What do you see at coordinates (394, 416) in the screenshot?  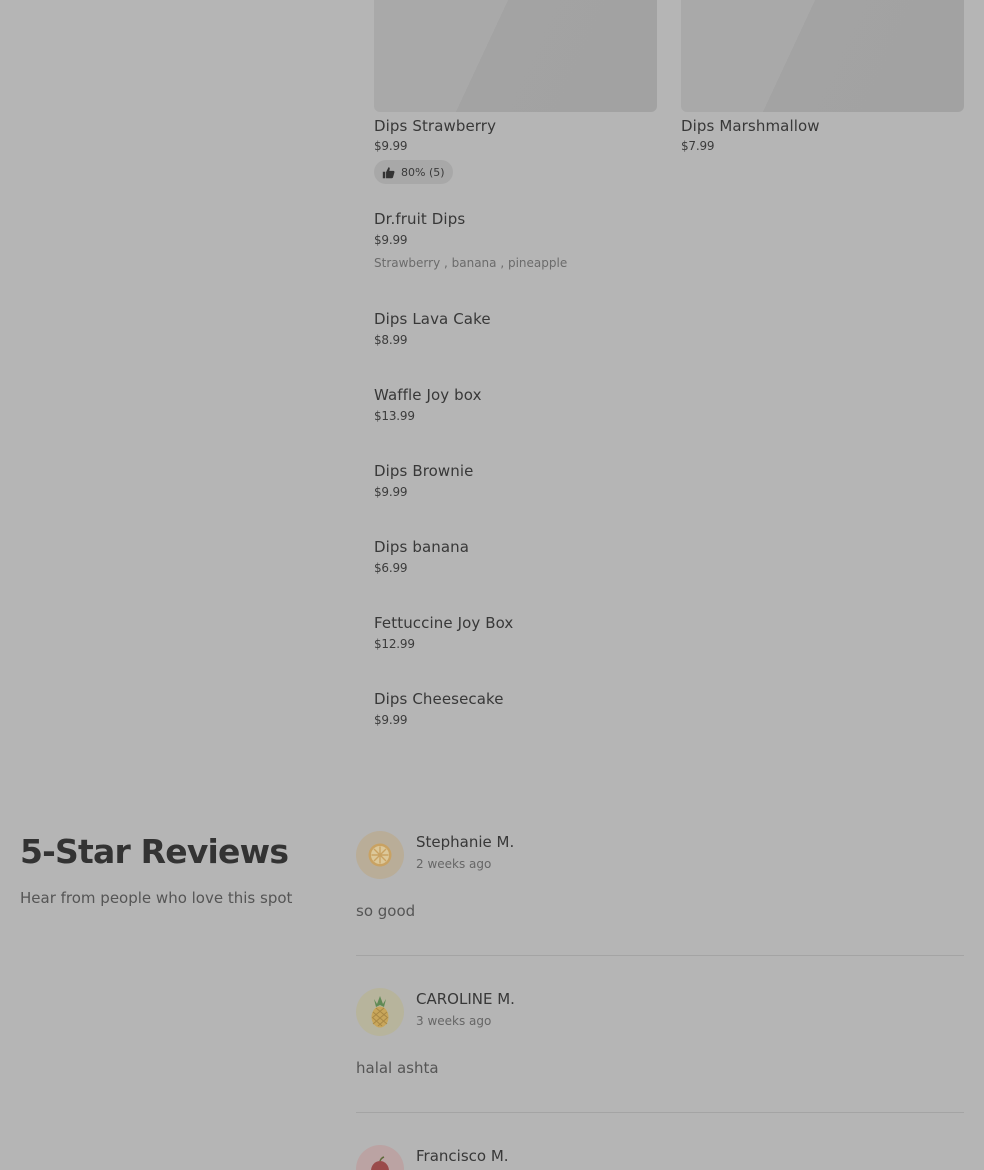 I see `item-price: $13.99` at bounding box center [394, 416].